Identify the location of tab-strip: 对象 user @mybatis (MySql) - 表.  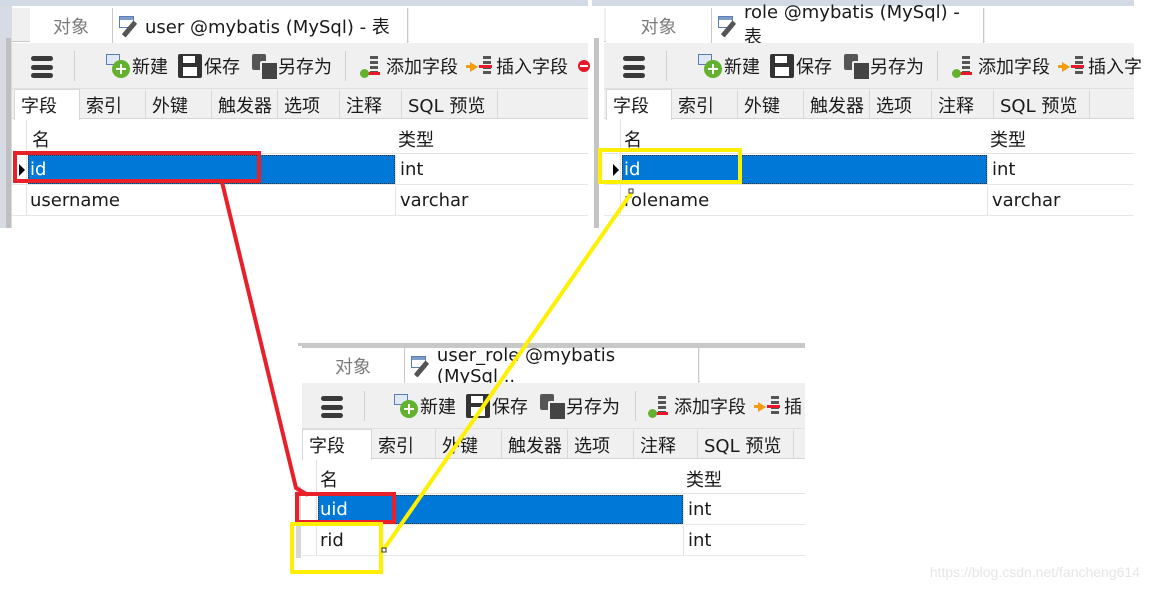
(300, 25).